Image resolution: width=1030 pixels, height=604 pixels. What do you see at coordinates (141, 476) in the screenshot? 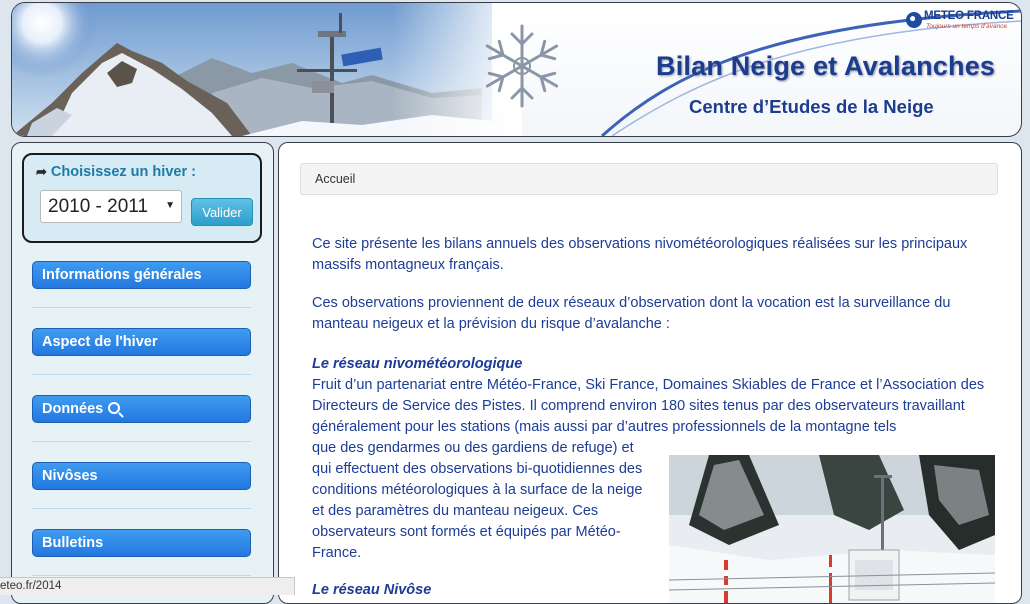
I see `nav-nivoses: Nivôses` at bounding box center [141, 476].